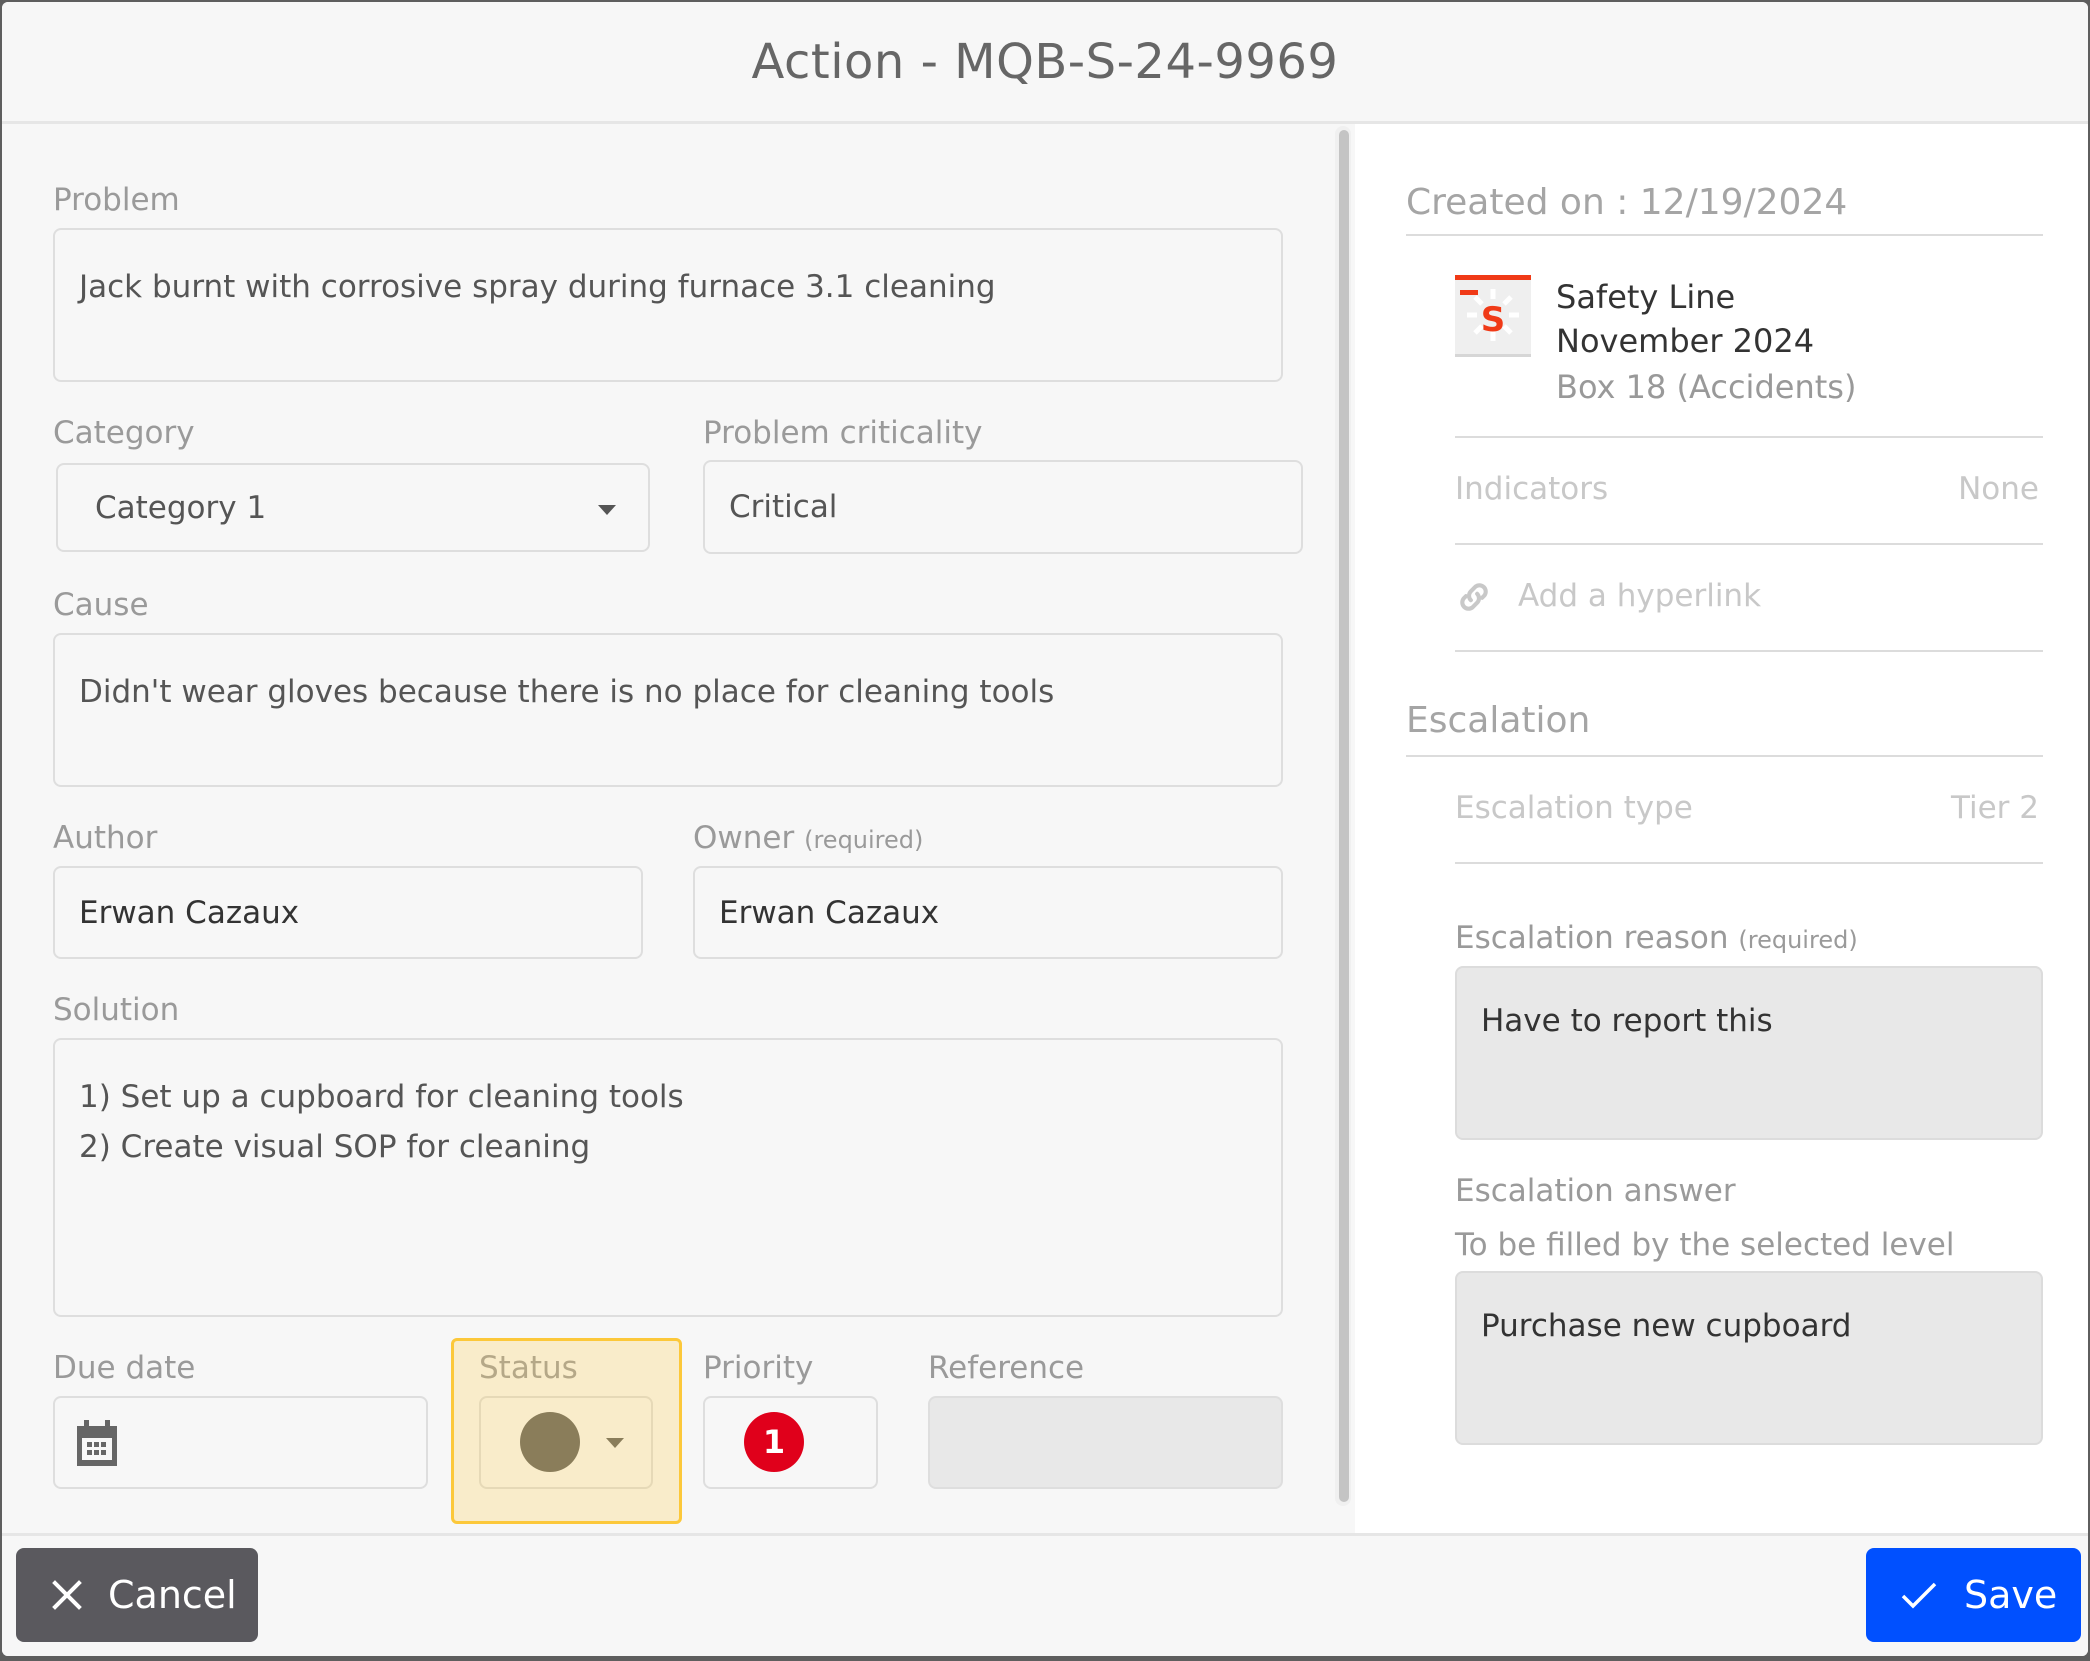 This screenshot has width=2090, height=1661. What do you see at coordinates (1639, 596) in the screenshot?
I see `add-hyperlink-link: Add a hyperlink` at bounding box center [1639, 596].